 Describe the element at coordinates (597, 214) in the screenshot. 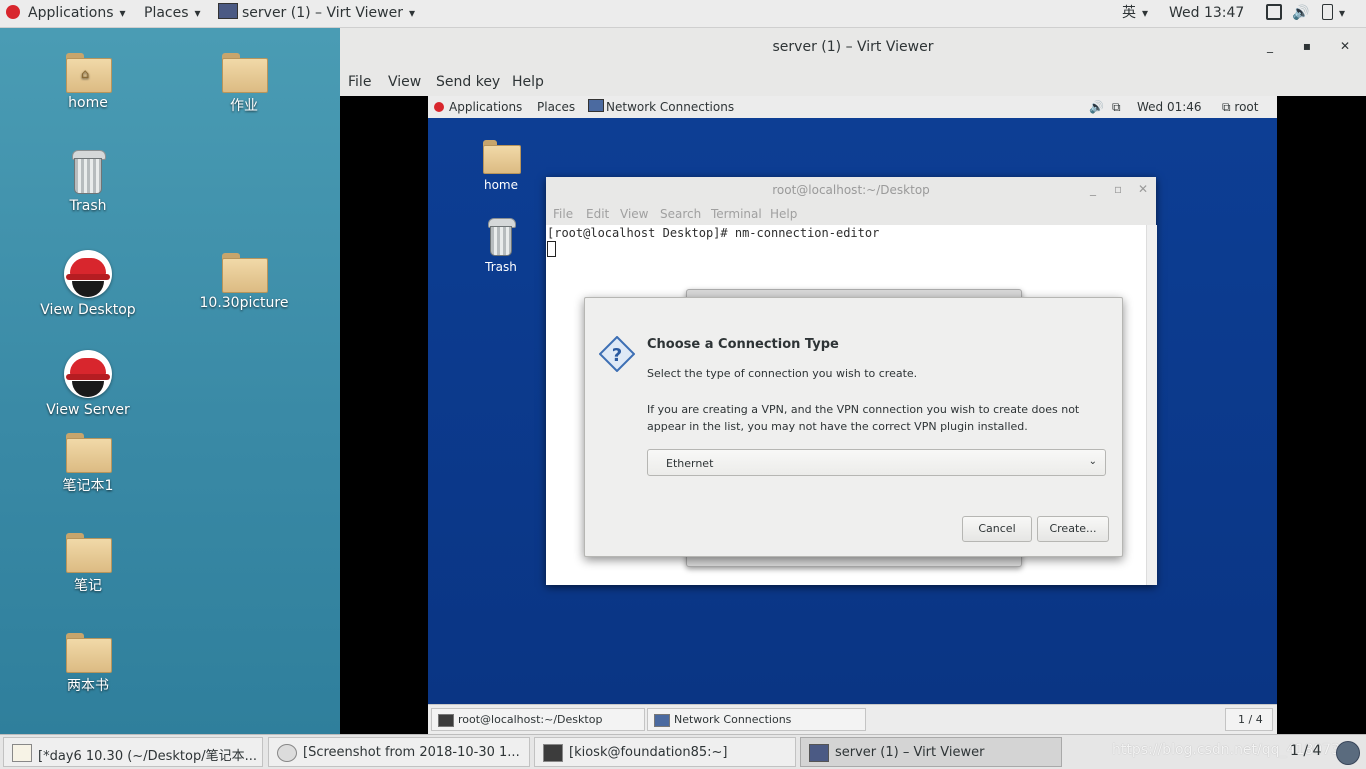

I see `terminal-menu-edit: Edit` at that location.